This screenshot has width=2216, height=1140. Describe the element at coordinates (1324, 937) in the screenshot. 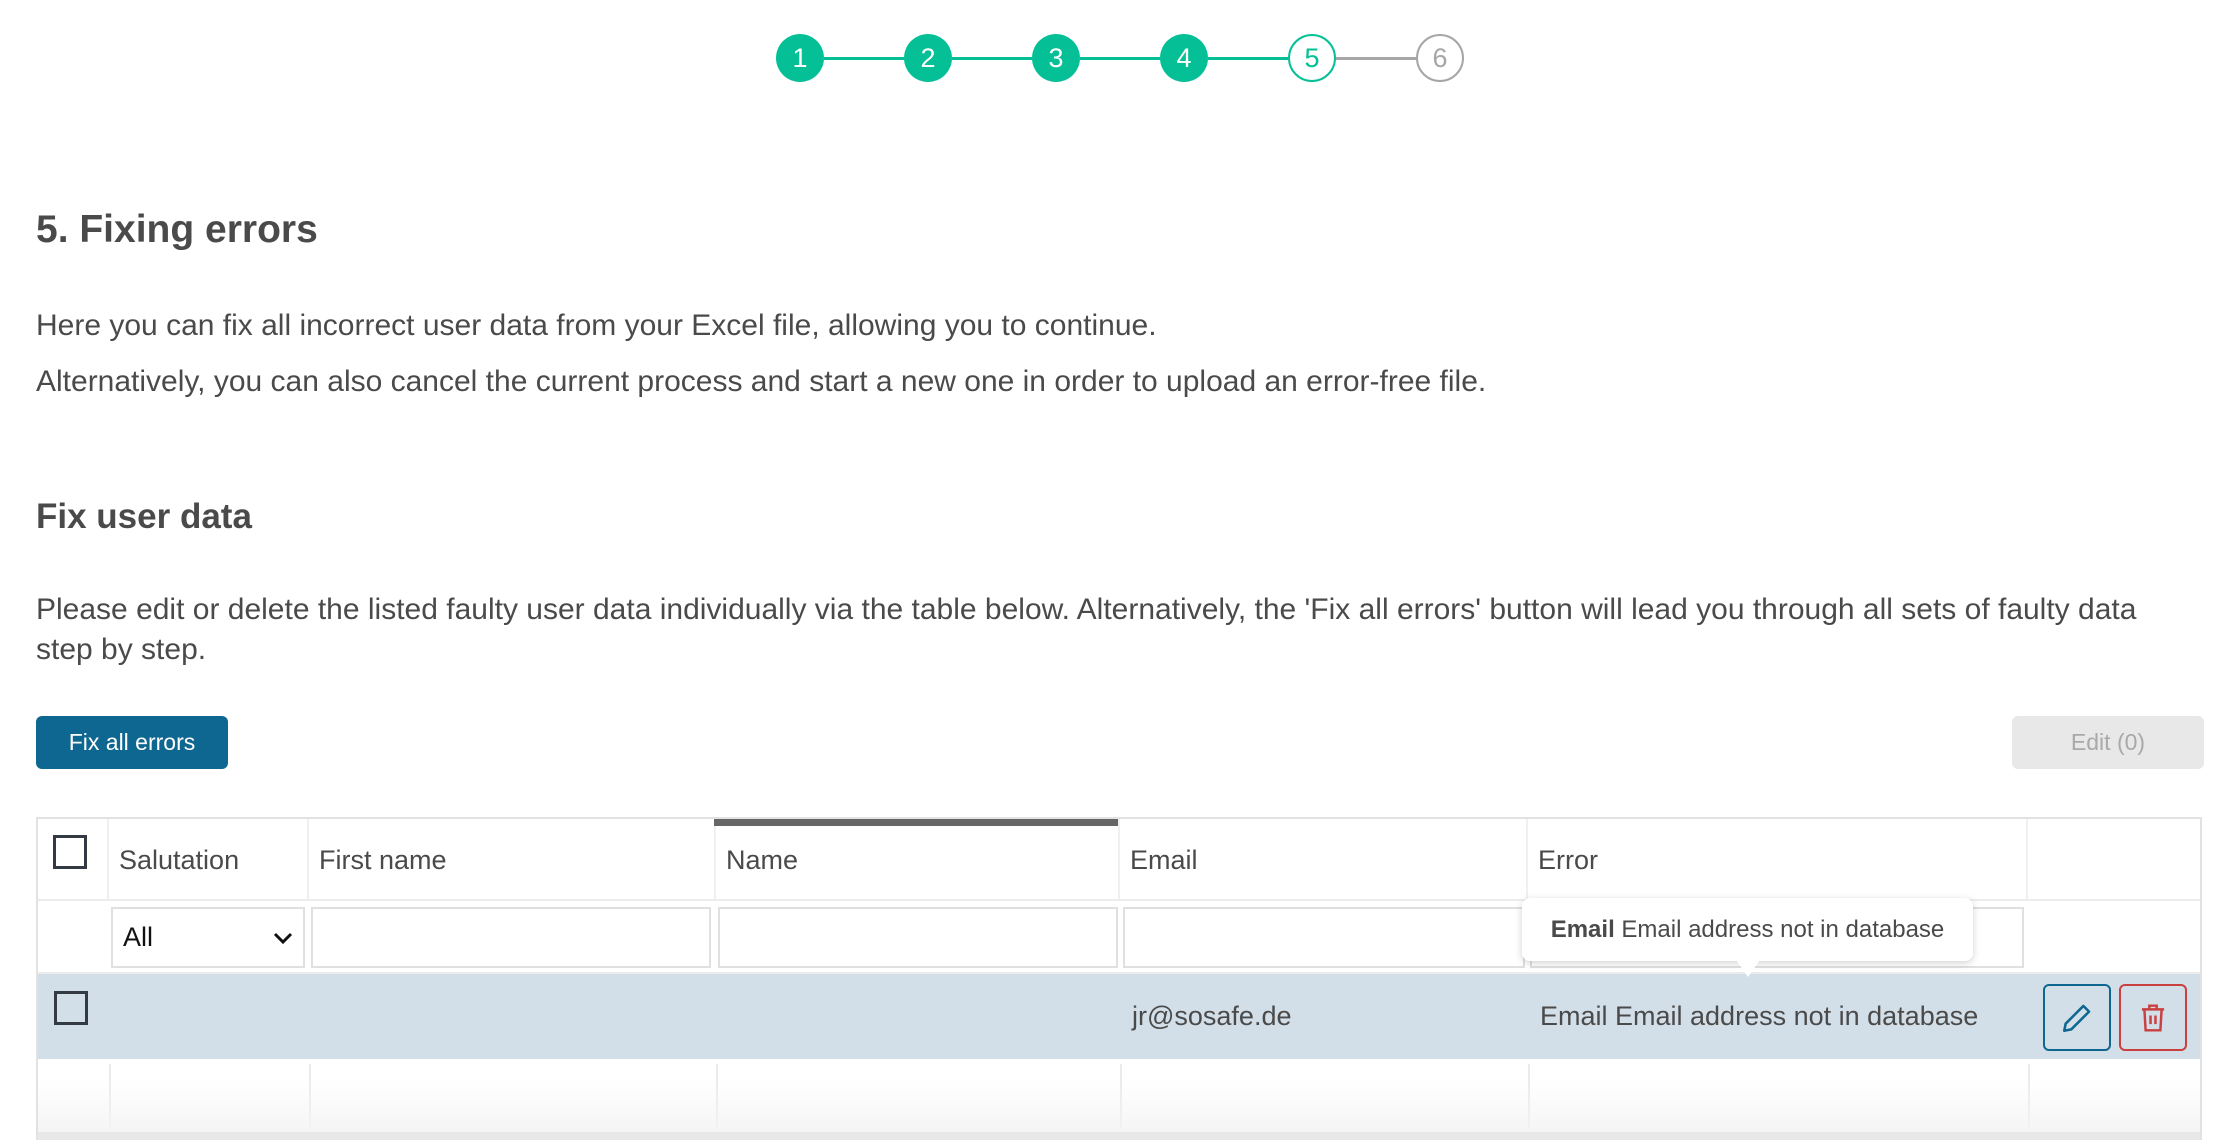

I see `email-filter-input` at that location.